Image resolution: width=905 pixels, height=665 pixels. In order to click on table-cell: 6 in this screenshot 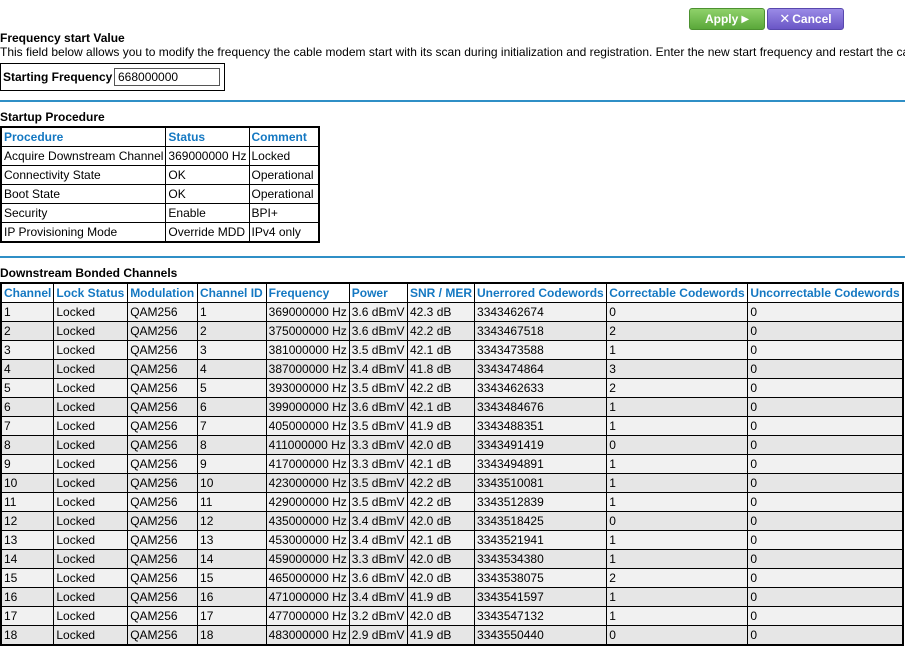, I will do `click(232, 407)`.